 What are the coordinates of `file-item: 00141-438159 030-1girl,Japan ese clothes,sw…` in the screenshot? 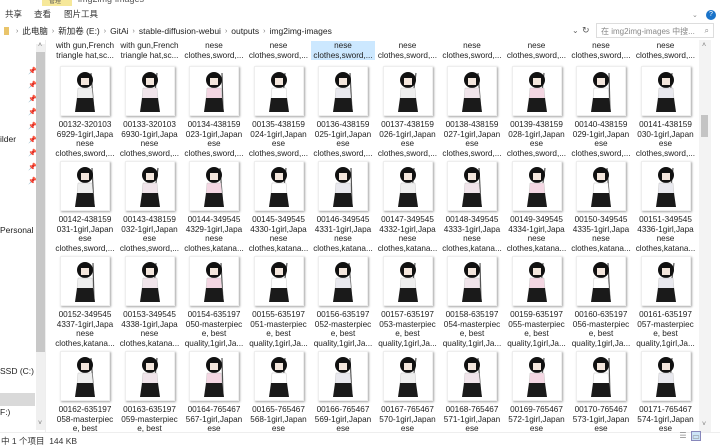 It's located at (666, 112).